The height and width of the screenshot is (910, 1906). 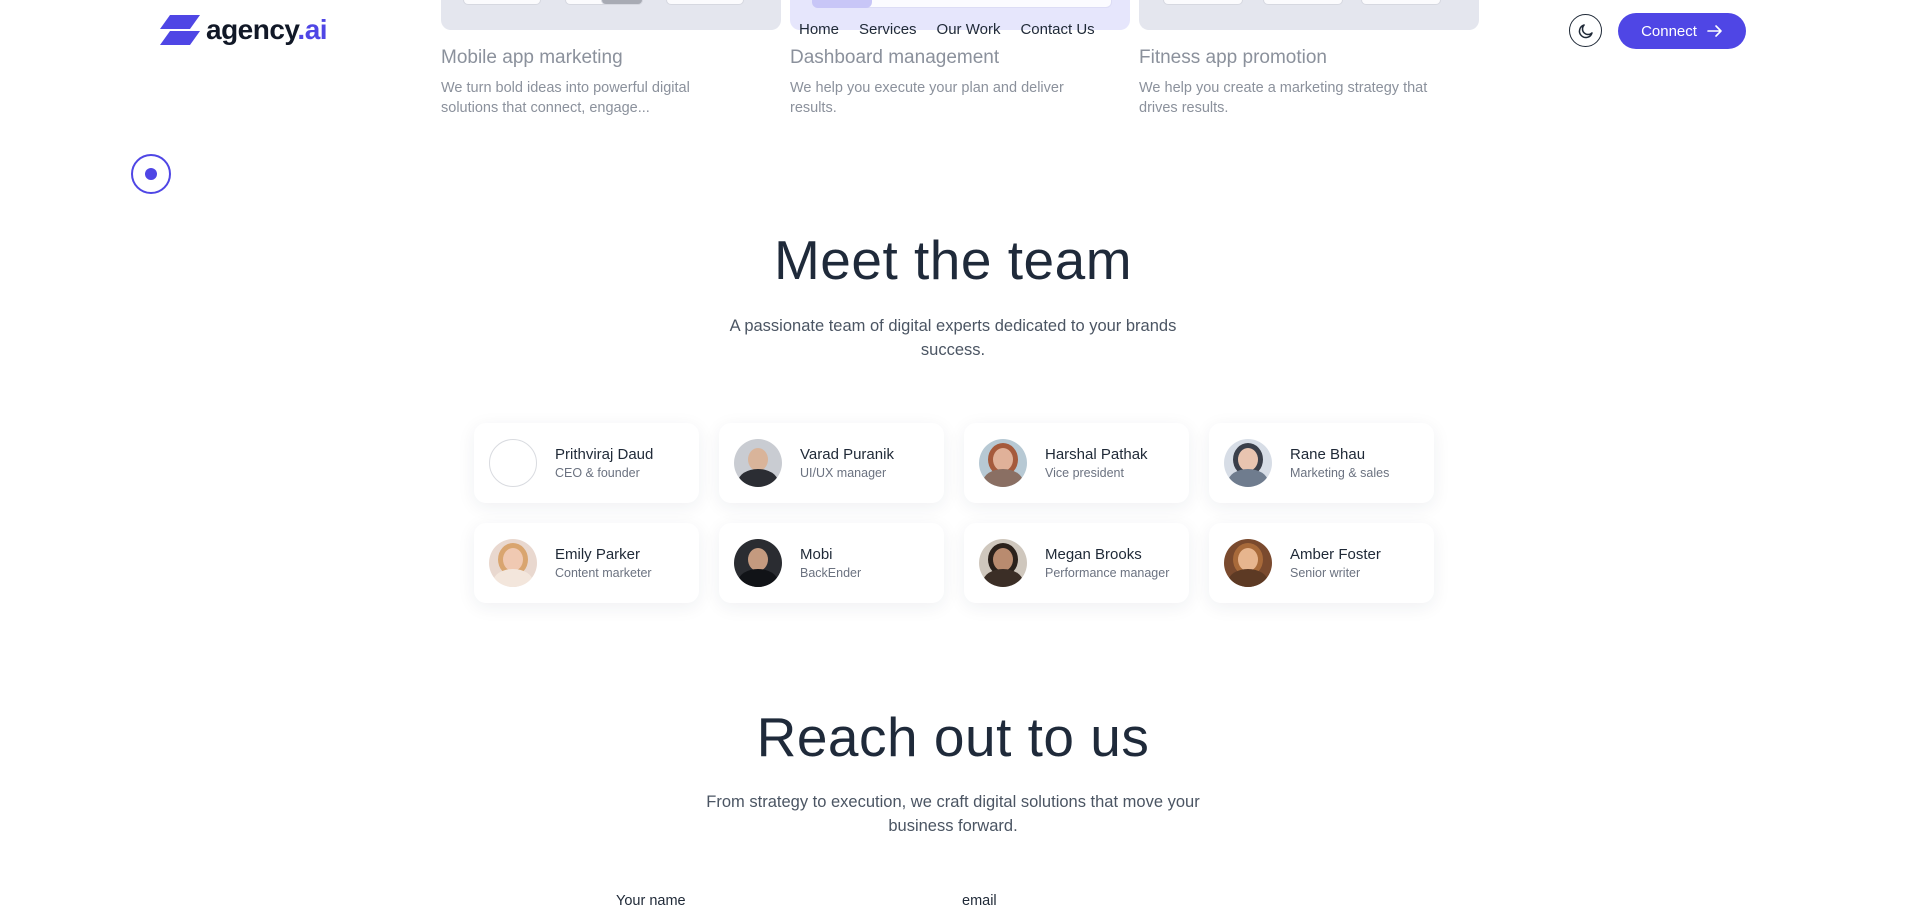 I want to click on brand-name: agency.ai, so click(x=267, y=29).